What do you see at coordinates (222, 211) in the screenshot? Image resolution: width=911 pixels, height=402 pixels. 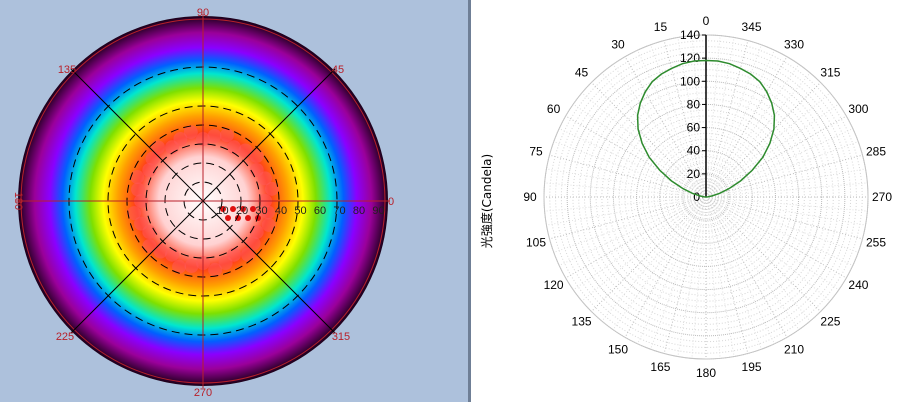 I see `radial-label: 10` at bounding box center [222, 211].